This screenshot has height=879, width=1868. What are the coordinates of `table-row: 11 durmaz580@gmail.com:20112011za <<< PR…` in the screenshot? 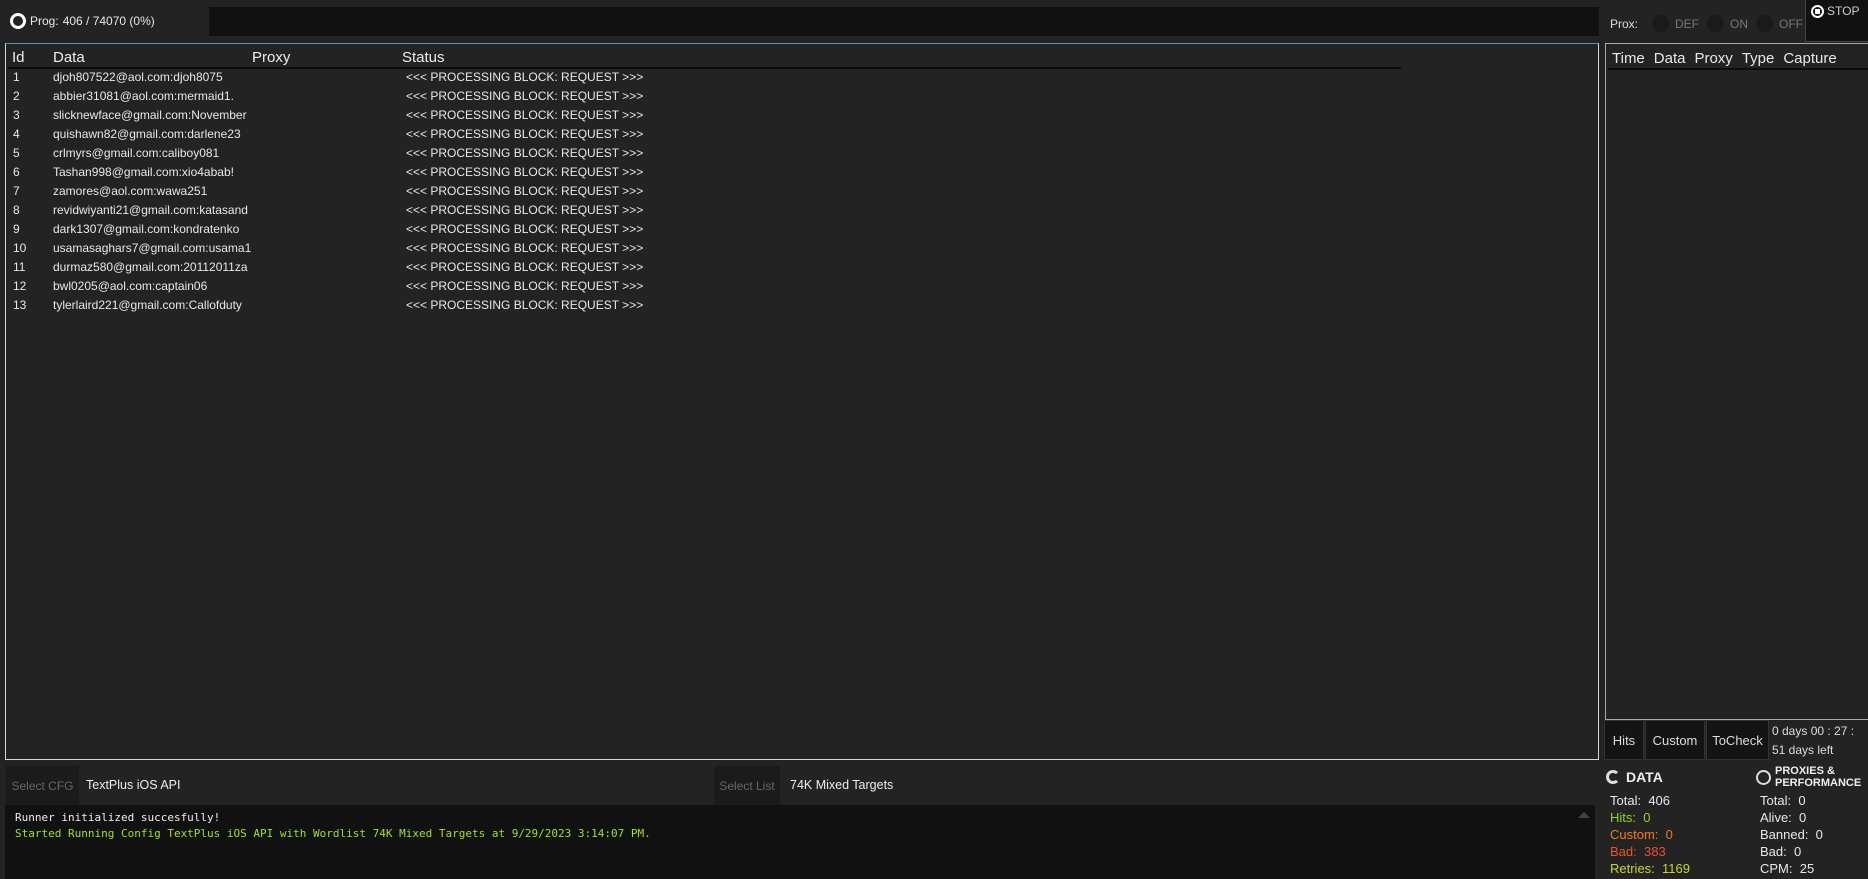 It's located at (801, 267).